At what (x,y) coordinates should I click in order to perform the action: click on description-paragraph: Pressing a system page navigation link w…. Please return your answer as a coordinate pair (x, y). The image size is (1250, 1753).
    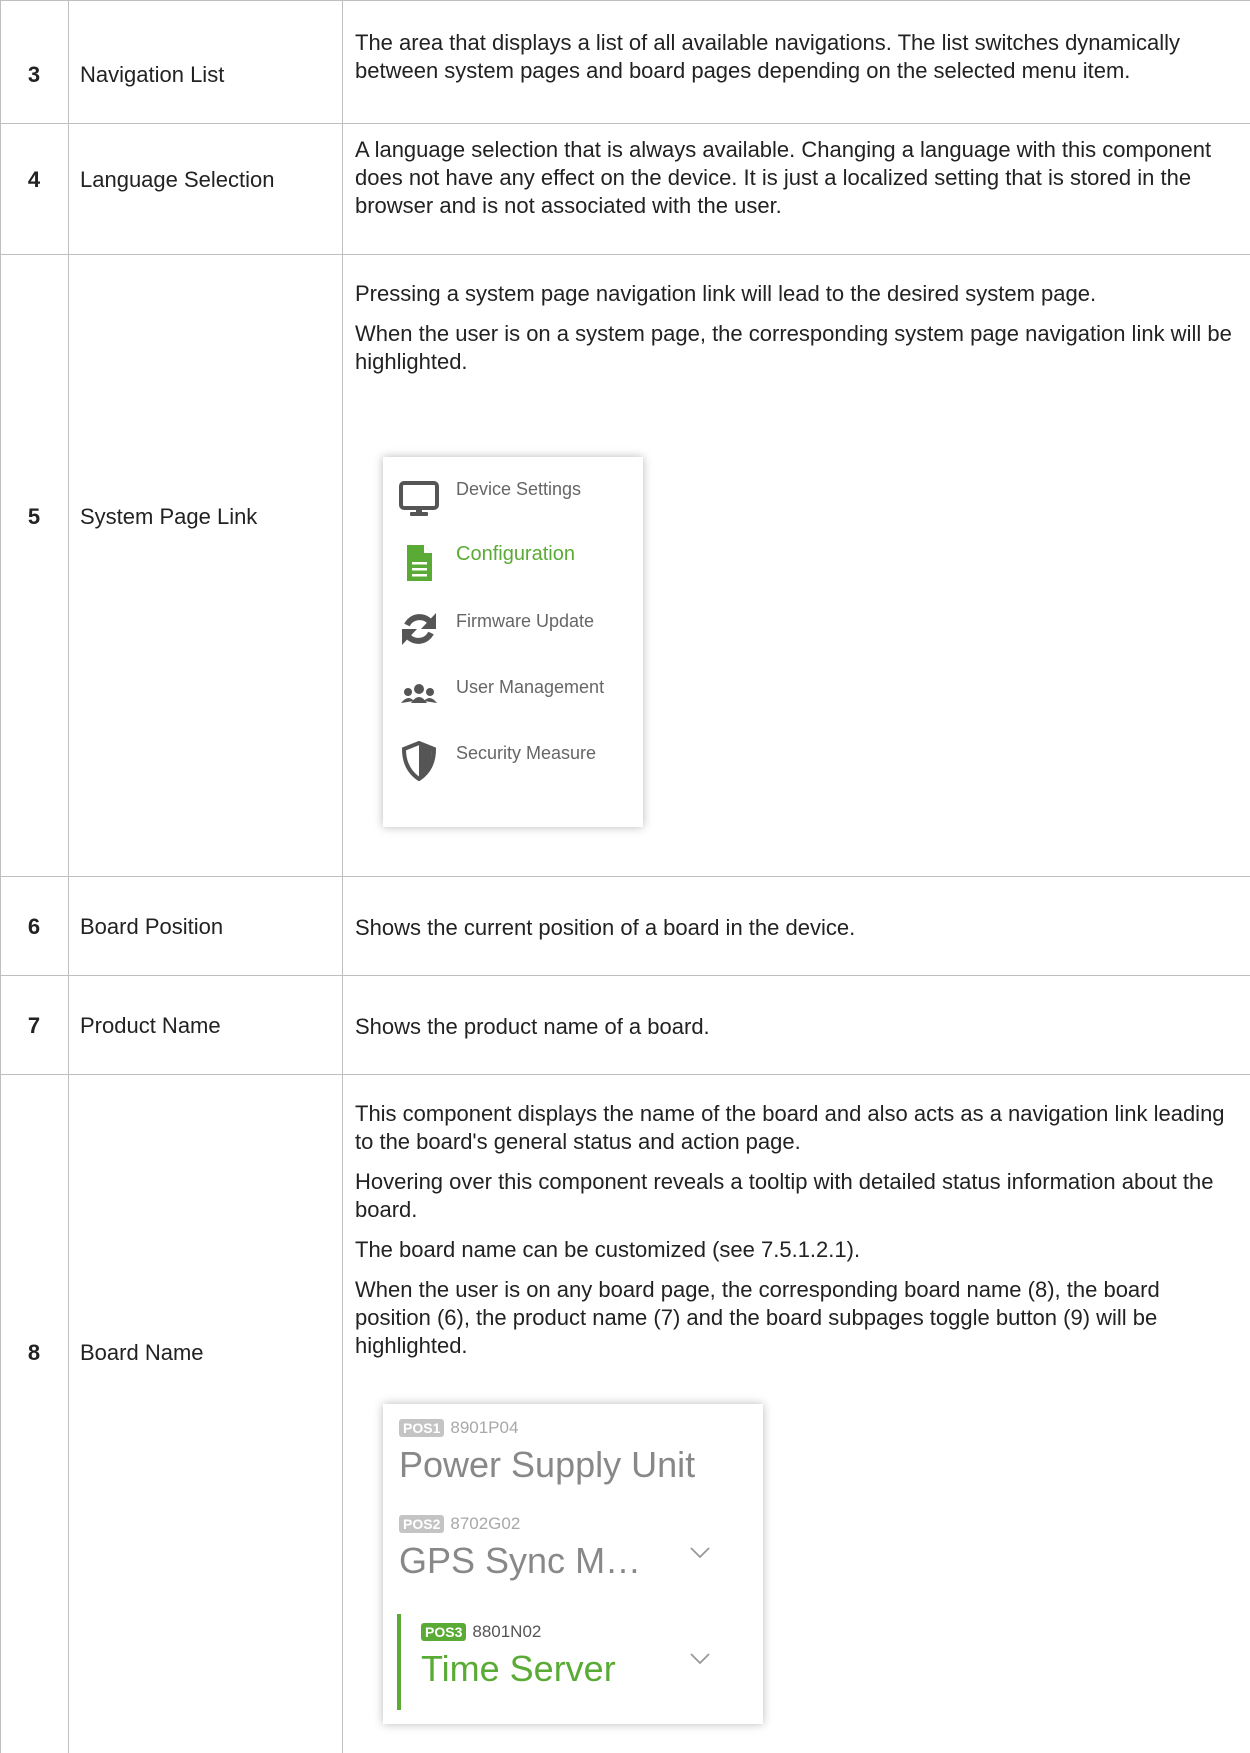
    Looking at the image, I should click on (726, 293).